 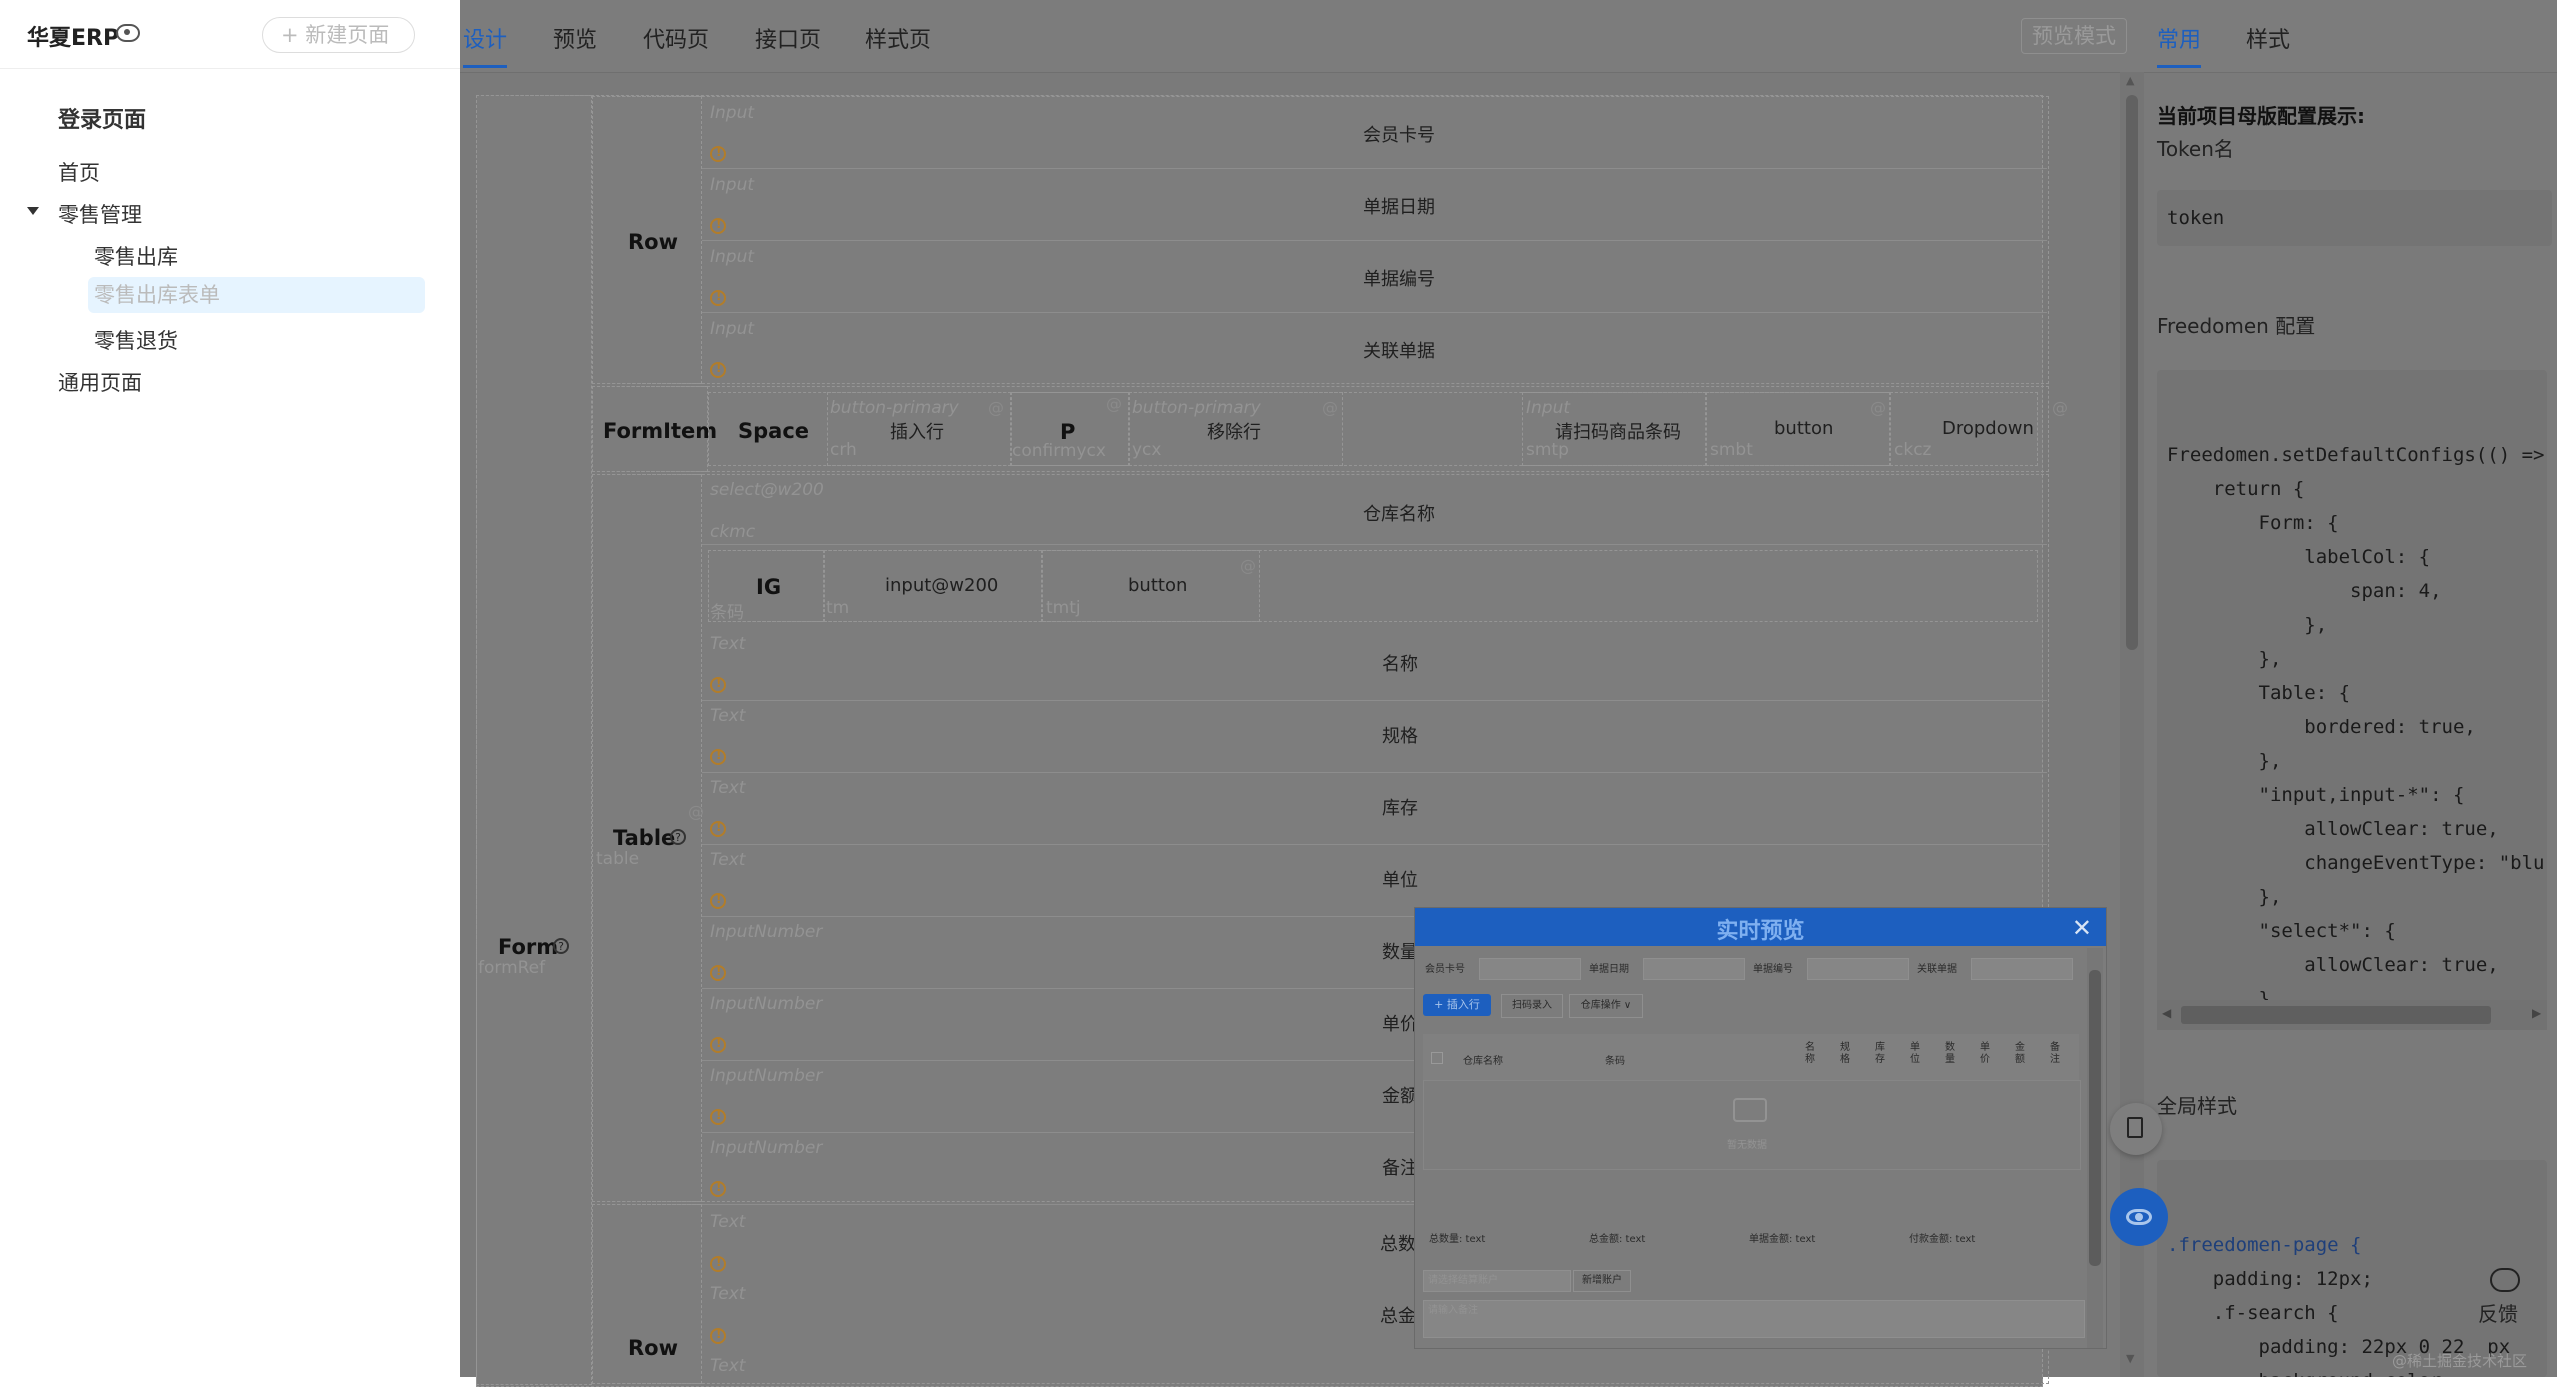 I want to click on tree-item-retail-out-form: 零售出库表单, so click(x=256, y=295).